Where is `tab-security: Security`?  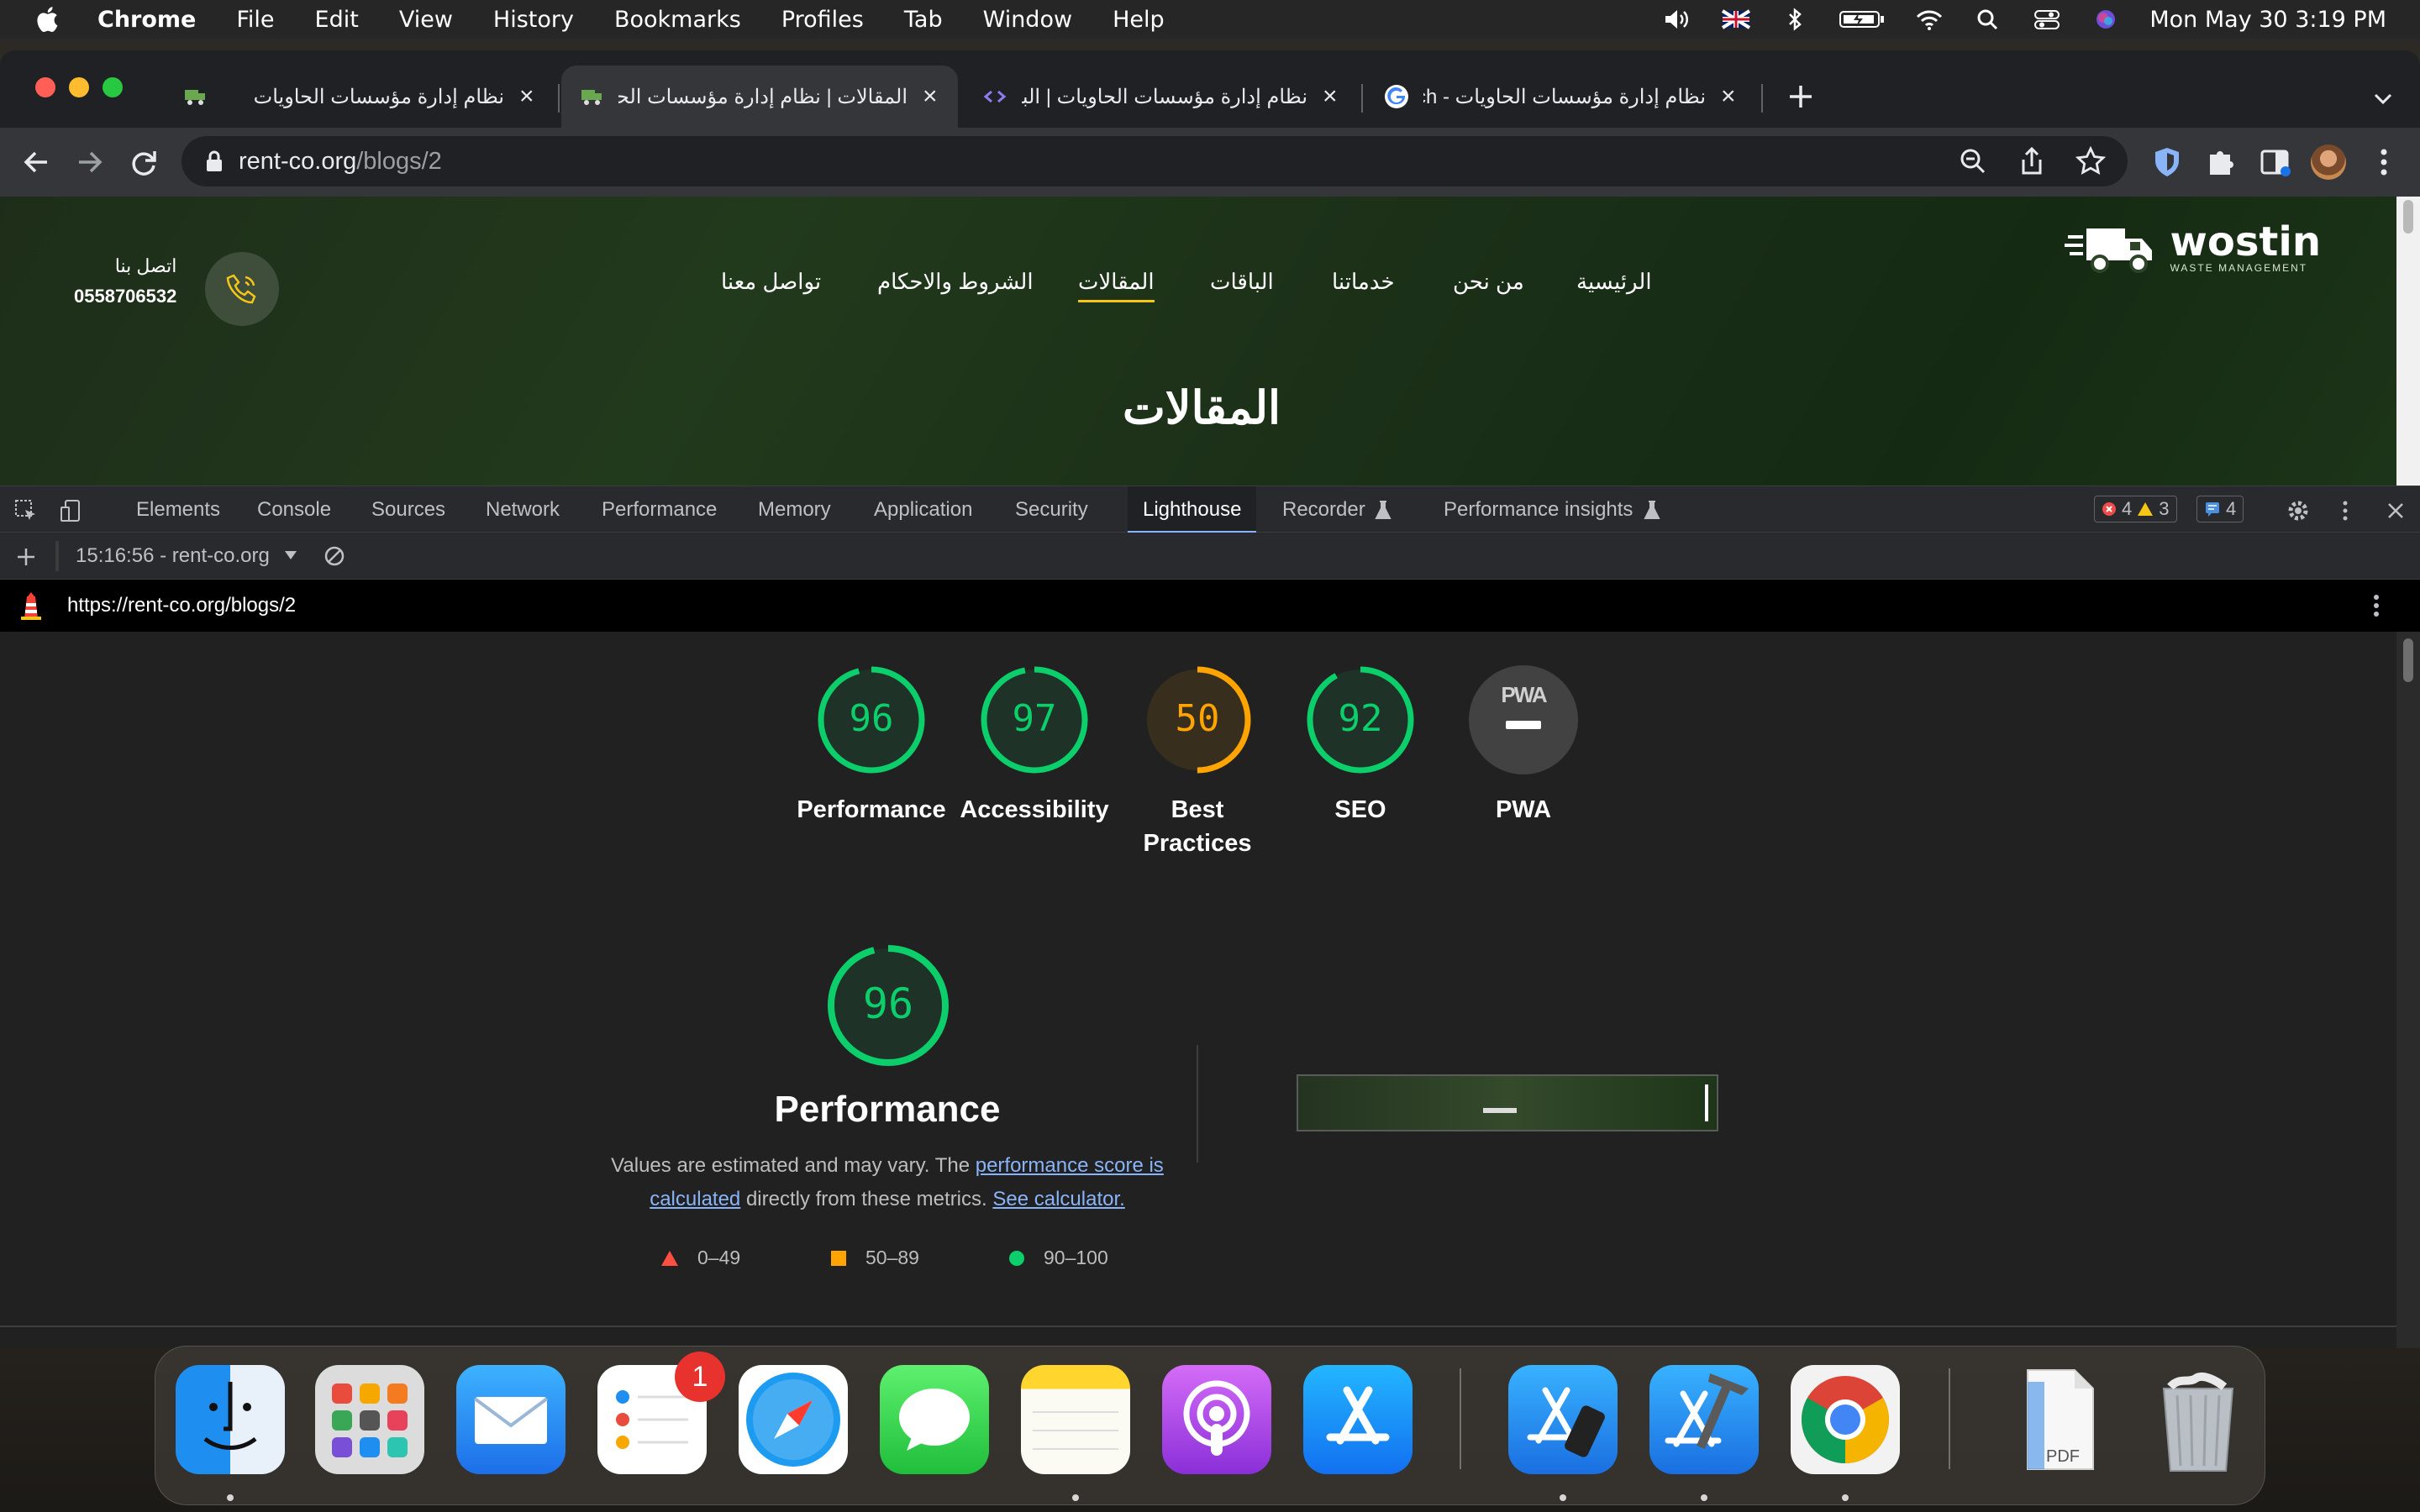 tab-security: Security is located at coordinates (1051, 509).